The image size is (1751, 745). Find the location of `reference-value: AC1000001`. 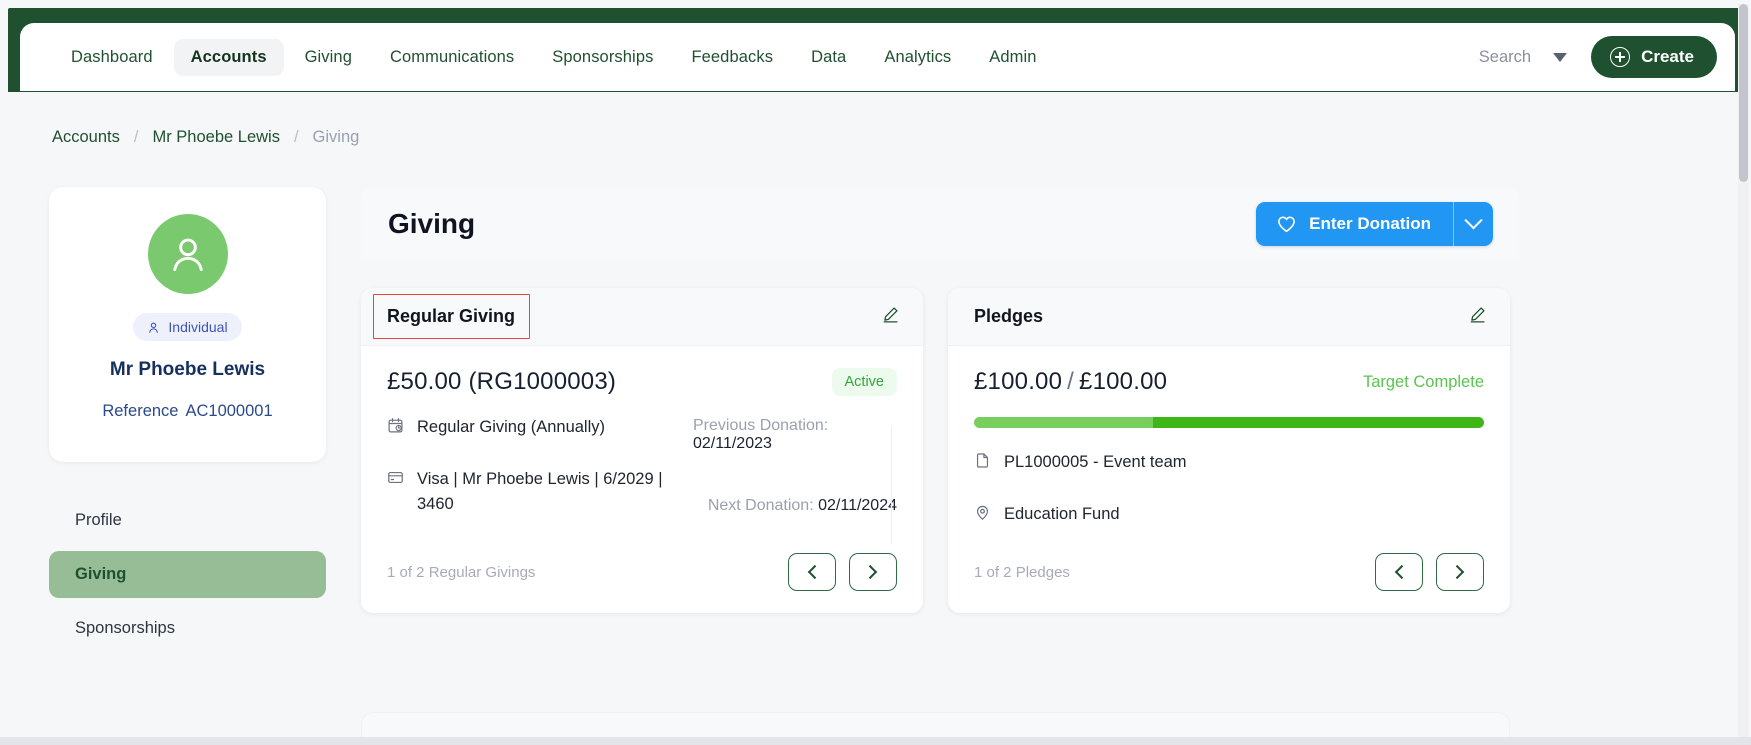

reference-value: AC1000001 is located at coordinates (229, 411).